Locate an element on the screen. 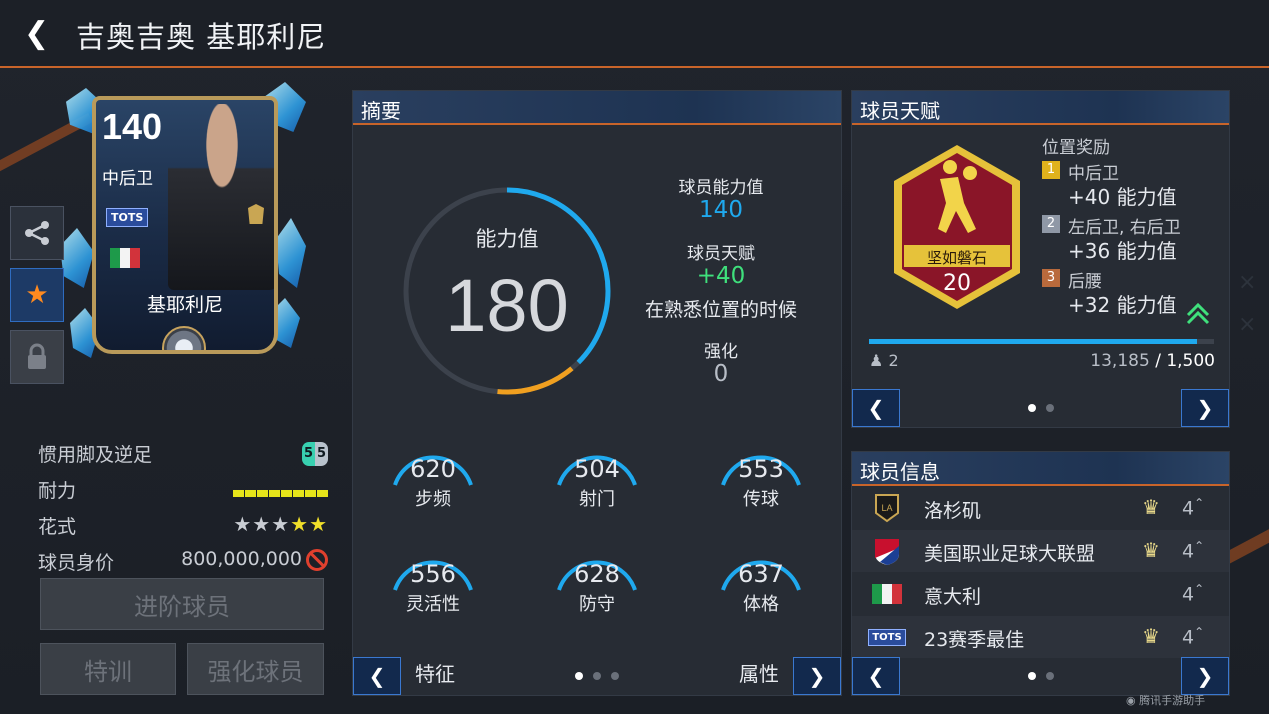 This screenshot has height=714, width=1269. back-button: ❮ is located at coordinates (39, 34).